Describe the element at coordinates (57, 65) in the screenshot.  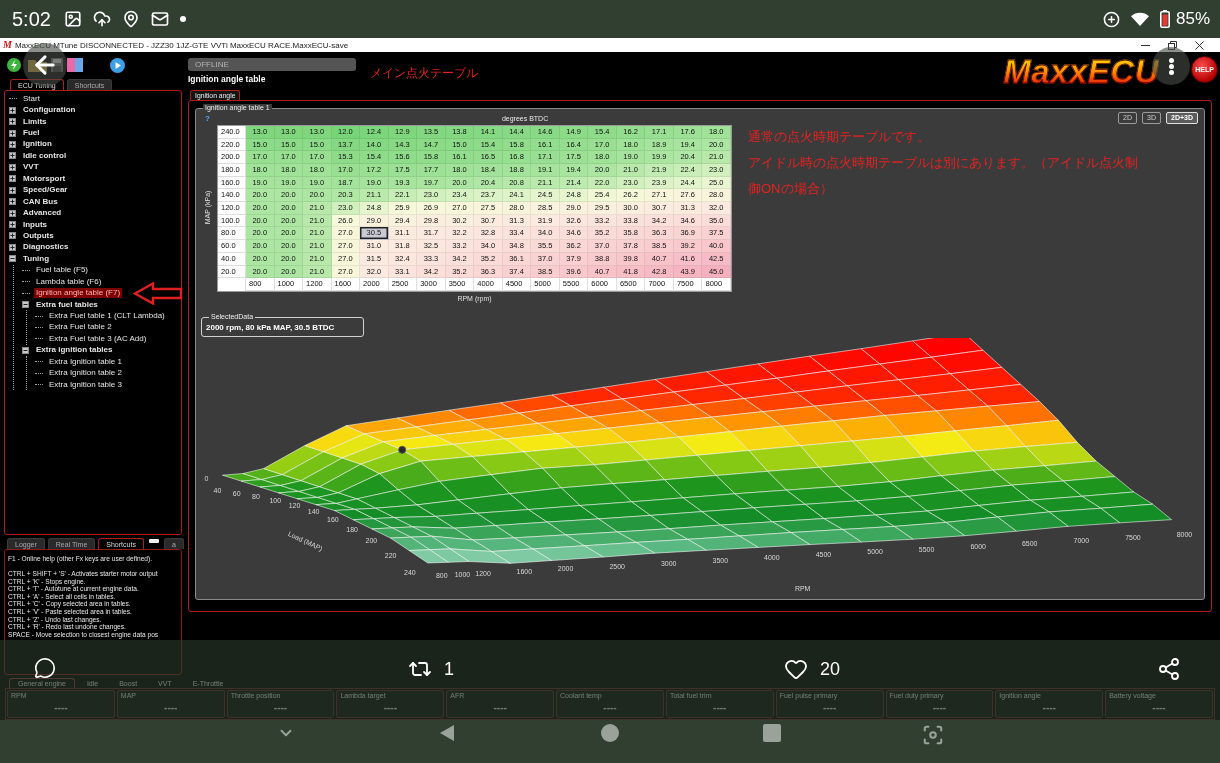
I see `save-icon` at that location.